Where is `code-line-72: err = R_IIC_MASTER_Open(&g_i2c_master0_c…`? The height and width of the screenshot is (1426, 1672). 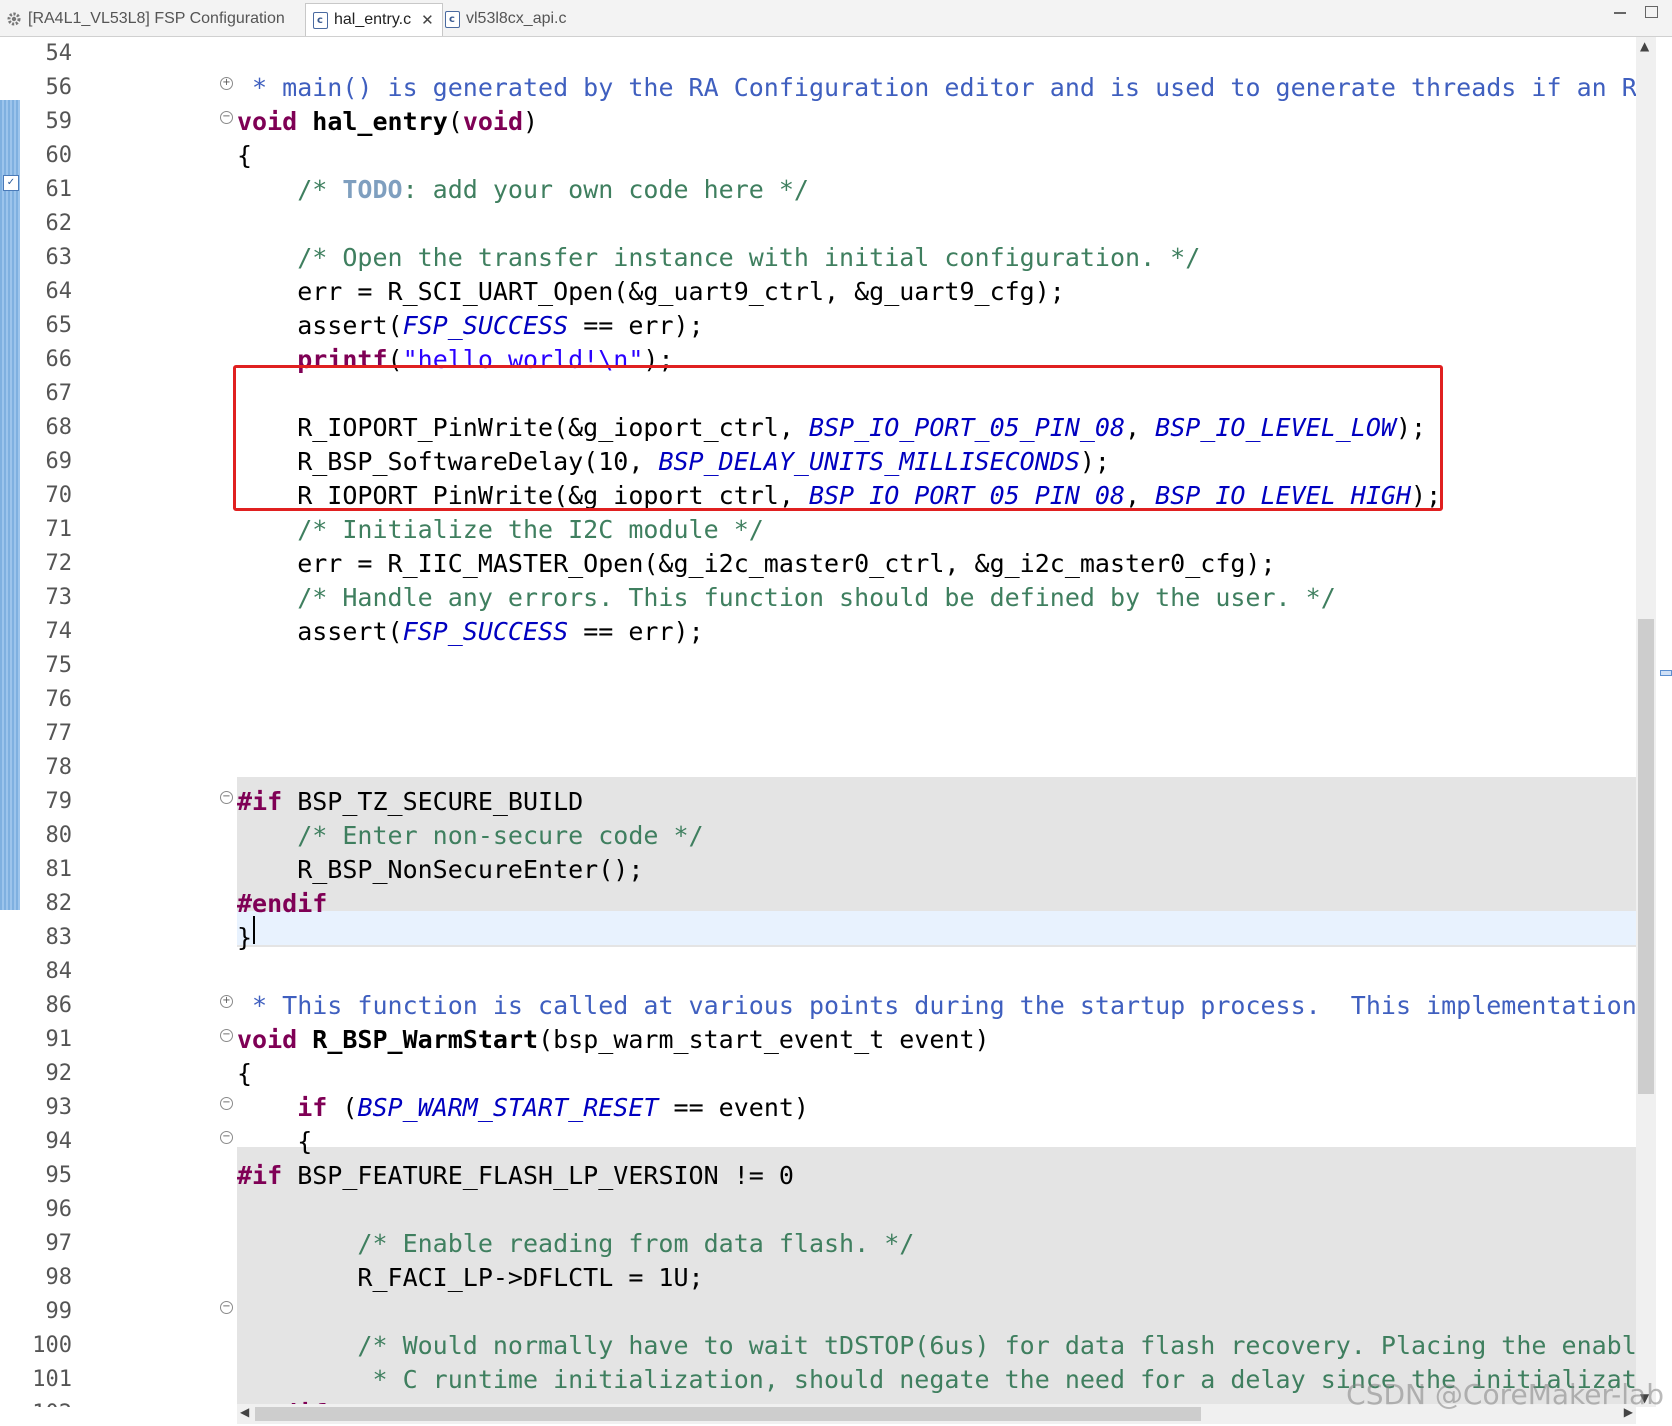 code-line-72: err = R_IIC_MASTER_Open(&g_i2c_master0_c… is located at coordinates (756, 563).